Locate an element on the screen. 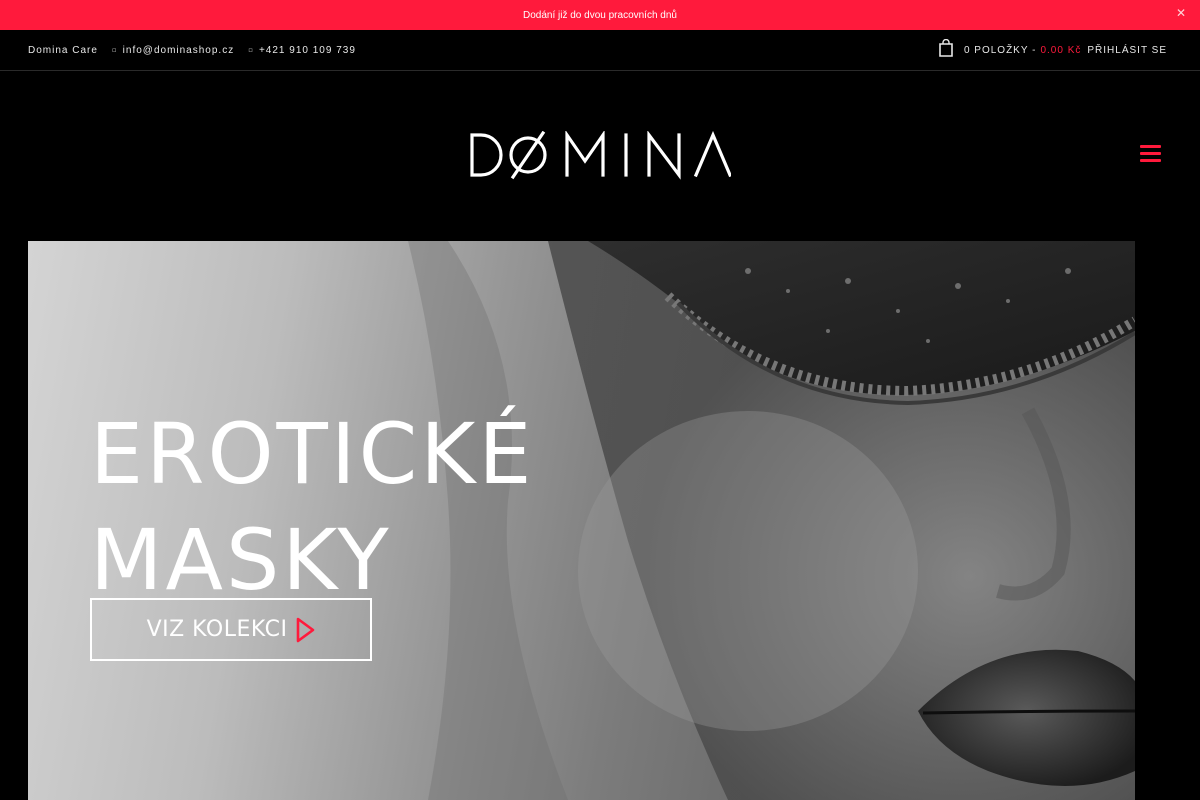 This screenshot has width=1200, height=800. phone-icon: ▫ is located at coordinates (251, 50).